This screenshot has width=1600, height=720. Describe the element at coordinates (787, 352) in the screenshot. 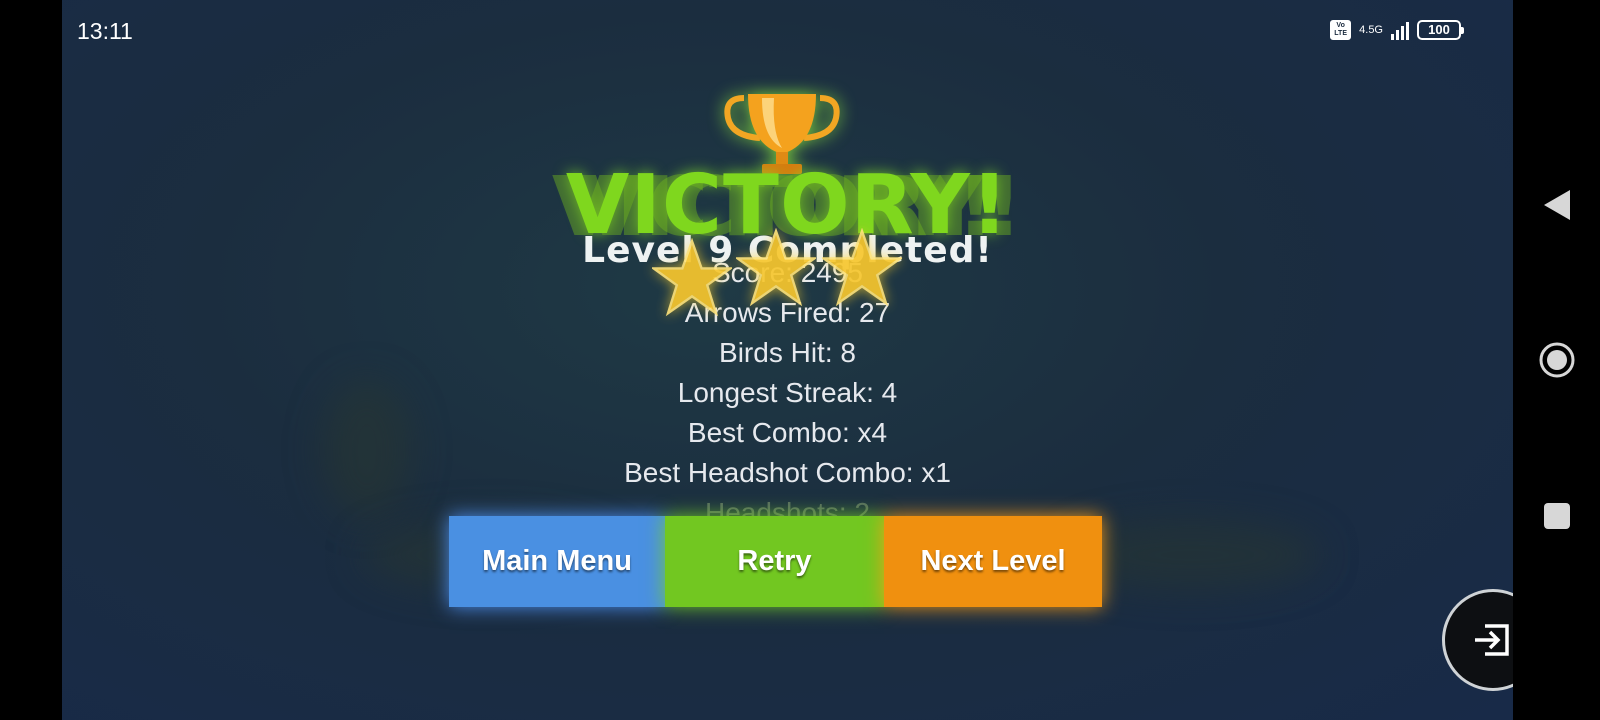

I see `birds-hit-stat: Birds Hit: 8` at that location.